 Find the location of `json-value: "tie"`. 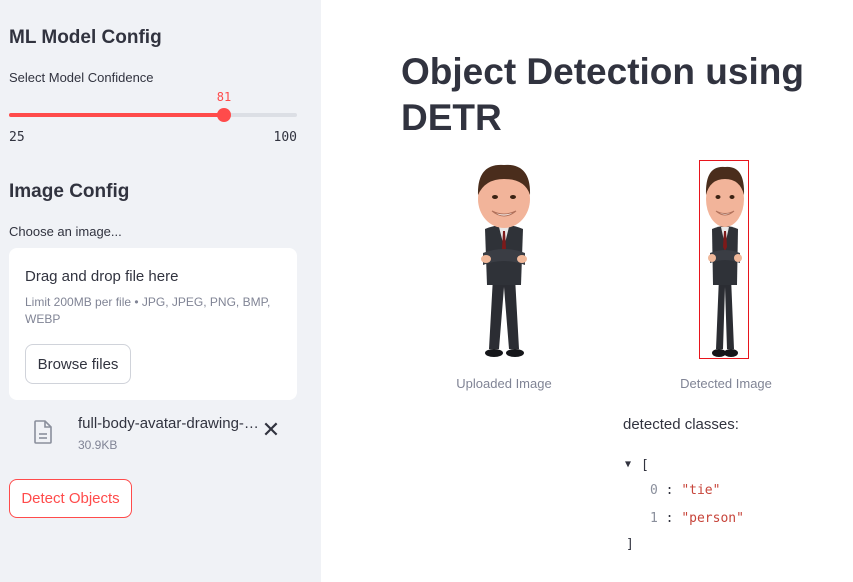

json-value: "tie" is located at coordinates (701, 490).